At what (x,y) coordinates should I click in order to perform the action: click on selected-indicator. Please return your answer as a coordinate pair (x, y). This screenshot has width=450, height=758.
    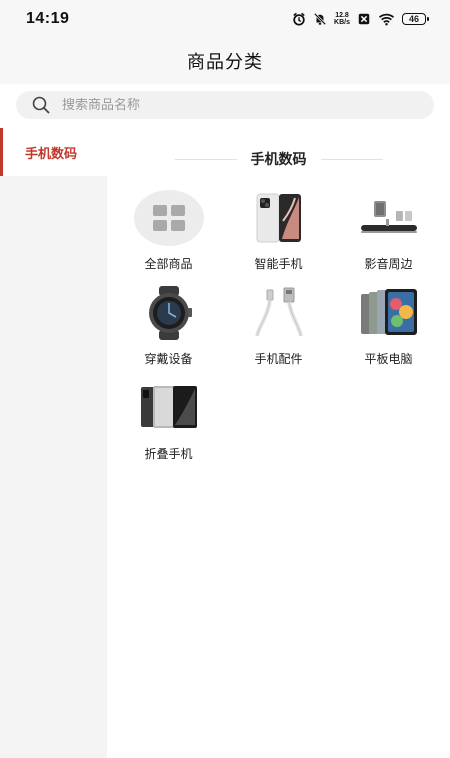
    Looking at the image, I should click on (1, 152).